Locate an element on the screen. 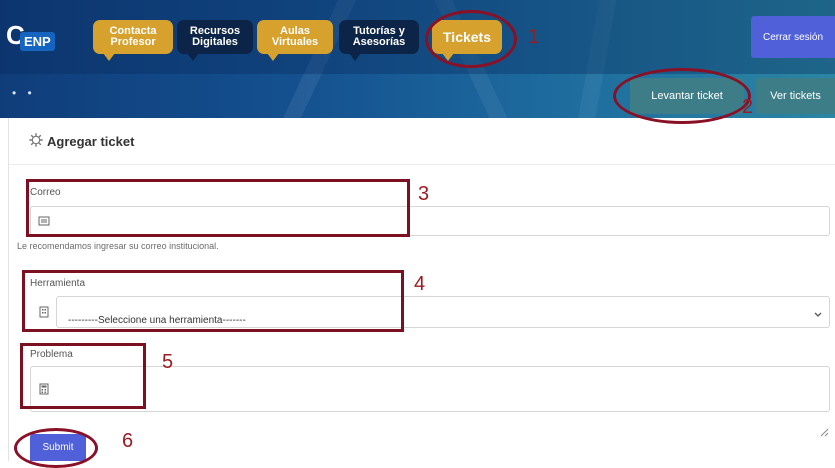 This screenshot has height=468, width=835. annotation-circle-raise-ticket is located at coordinates (682, 96).